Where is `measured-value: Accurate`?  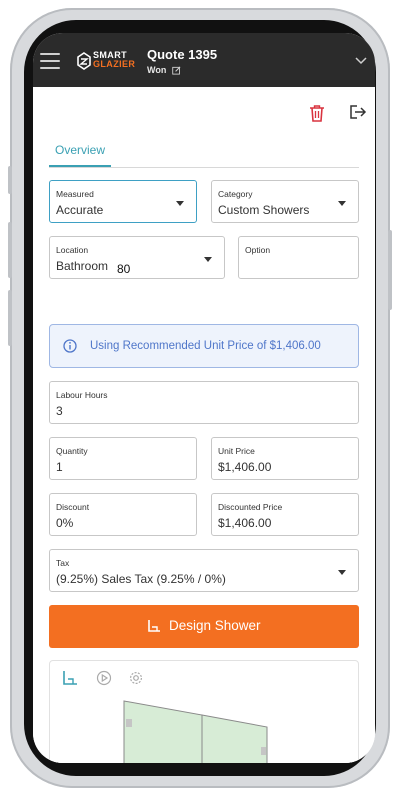
measured-value: Accurate is located at coordinates (80, 210).